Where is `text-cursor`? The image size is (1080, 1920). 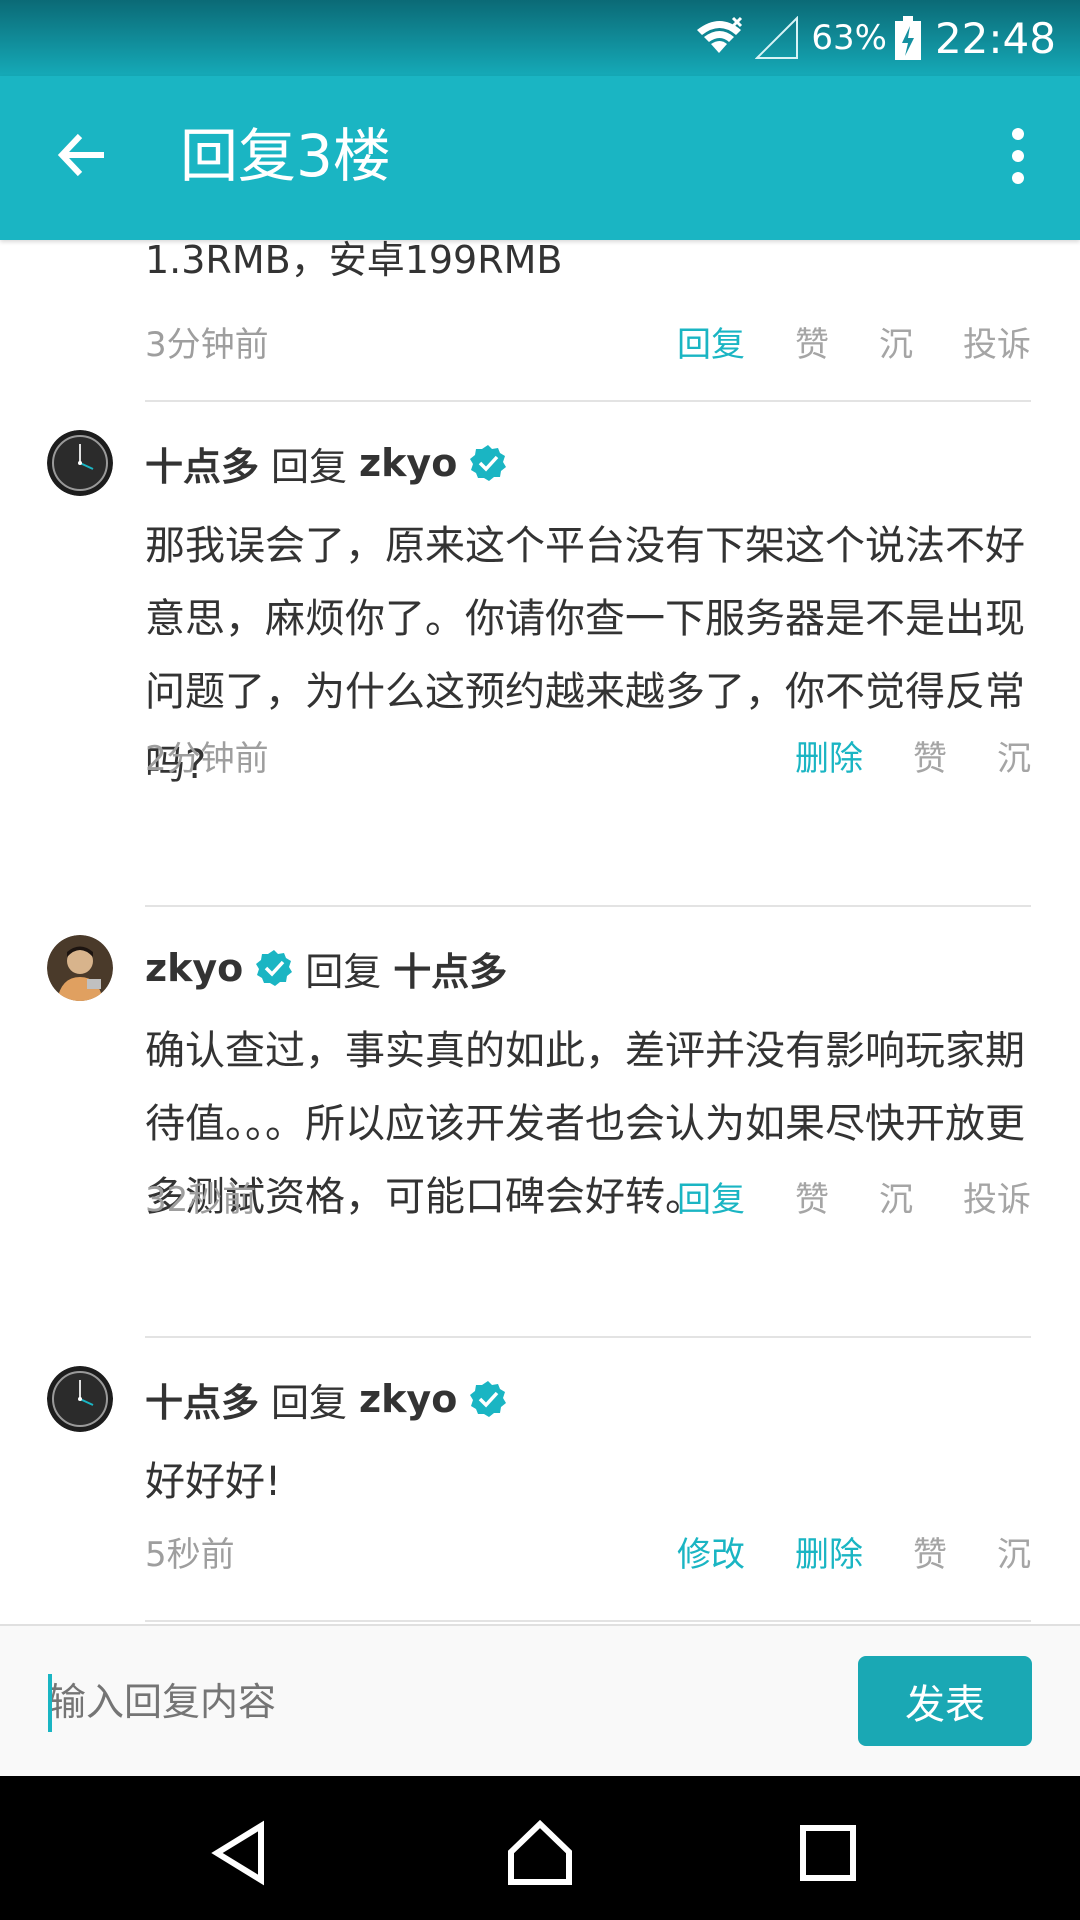
text-cursor is located at coordinates (50, 1703).